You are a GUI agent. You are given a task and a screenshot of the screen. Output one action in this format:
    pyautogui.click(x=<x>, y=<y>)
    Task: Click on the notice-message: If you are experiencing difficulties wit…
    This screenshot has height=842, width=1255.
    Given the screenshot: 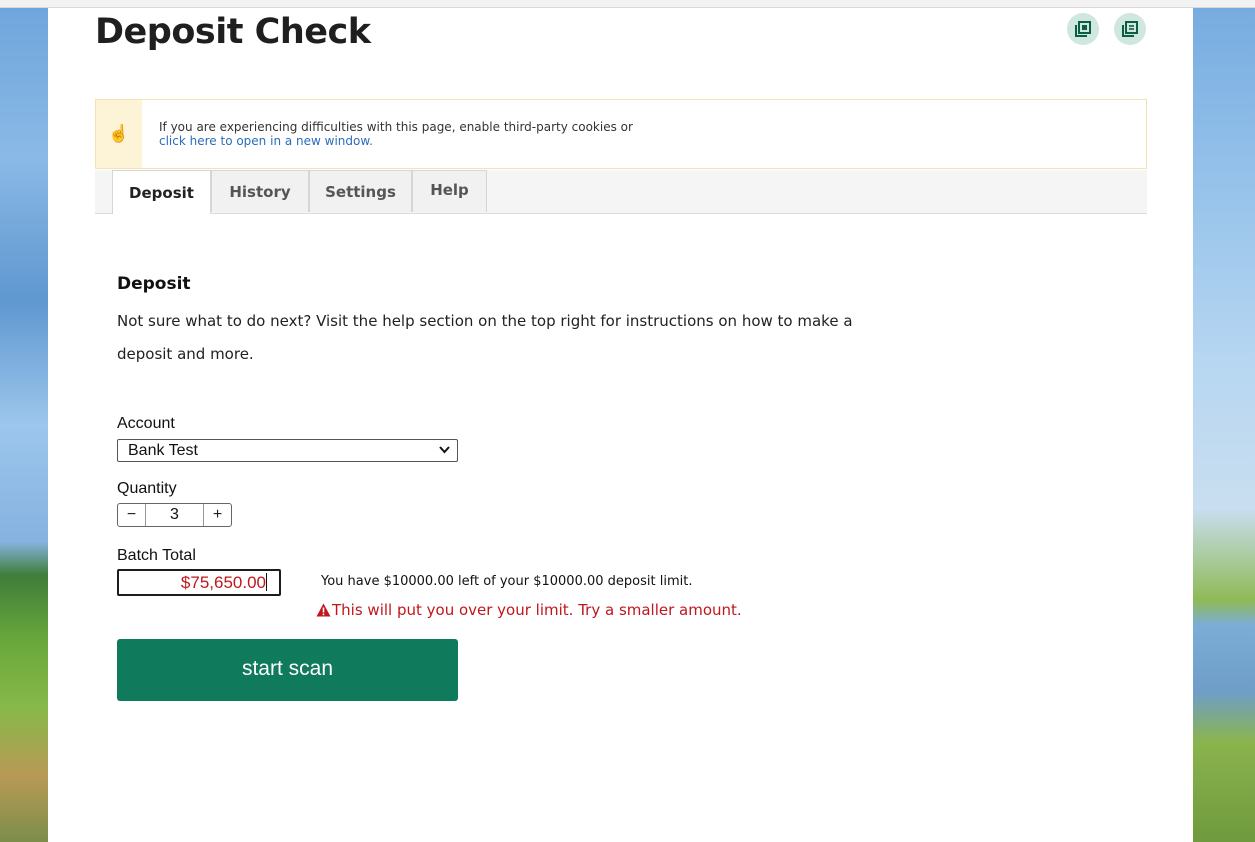 What is the action you would take?
    pyautogui.click(x=396, y=127)
    